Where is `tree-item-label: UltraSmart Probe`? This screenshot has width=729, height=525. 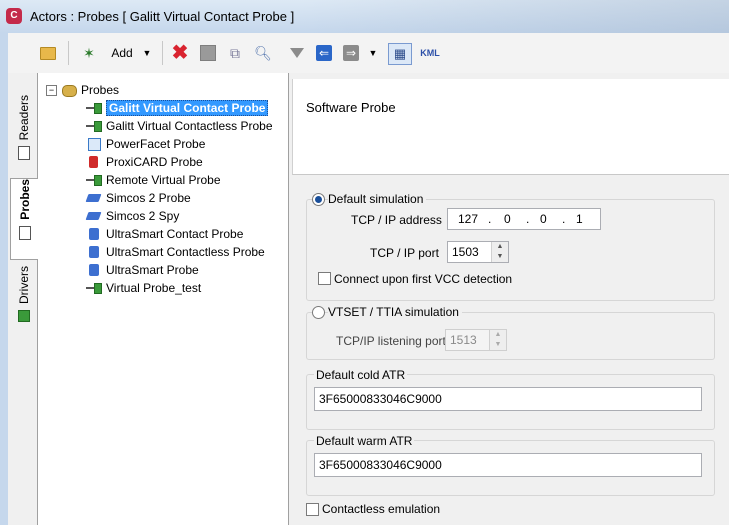
tree-item-label: UltraSmart Probe is located at coordinates (152, 270).